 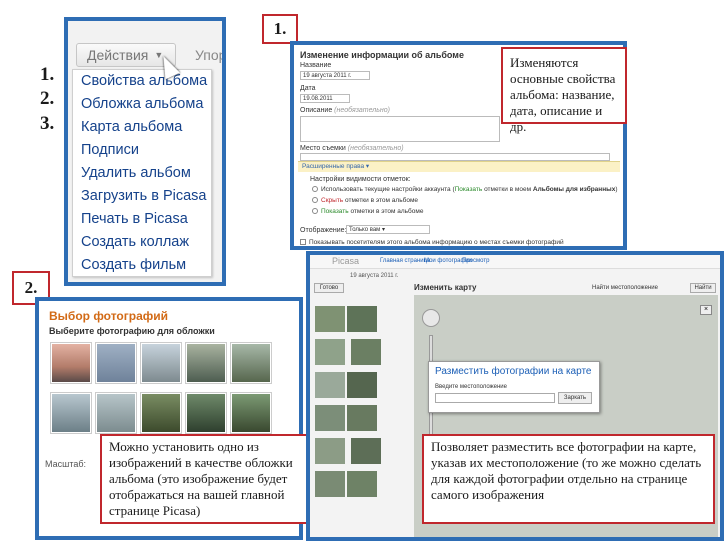 I want to click on menu-item-album-map: Карта альбома, so click(x=142, y=127).